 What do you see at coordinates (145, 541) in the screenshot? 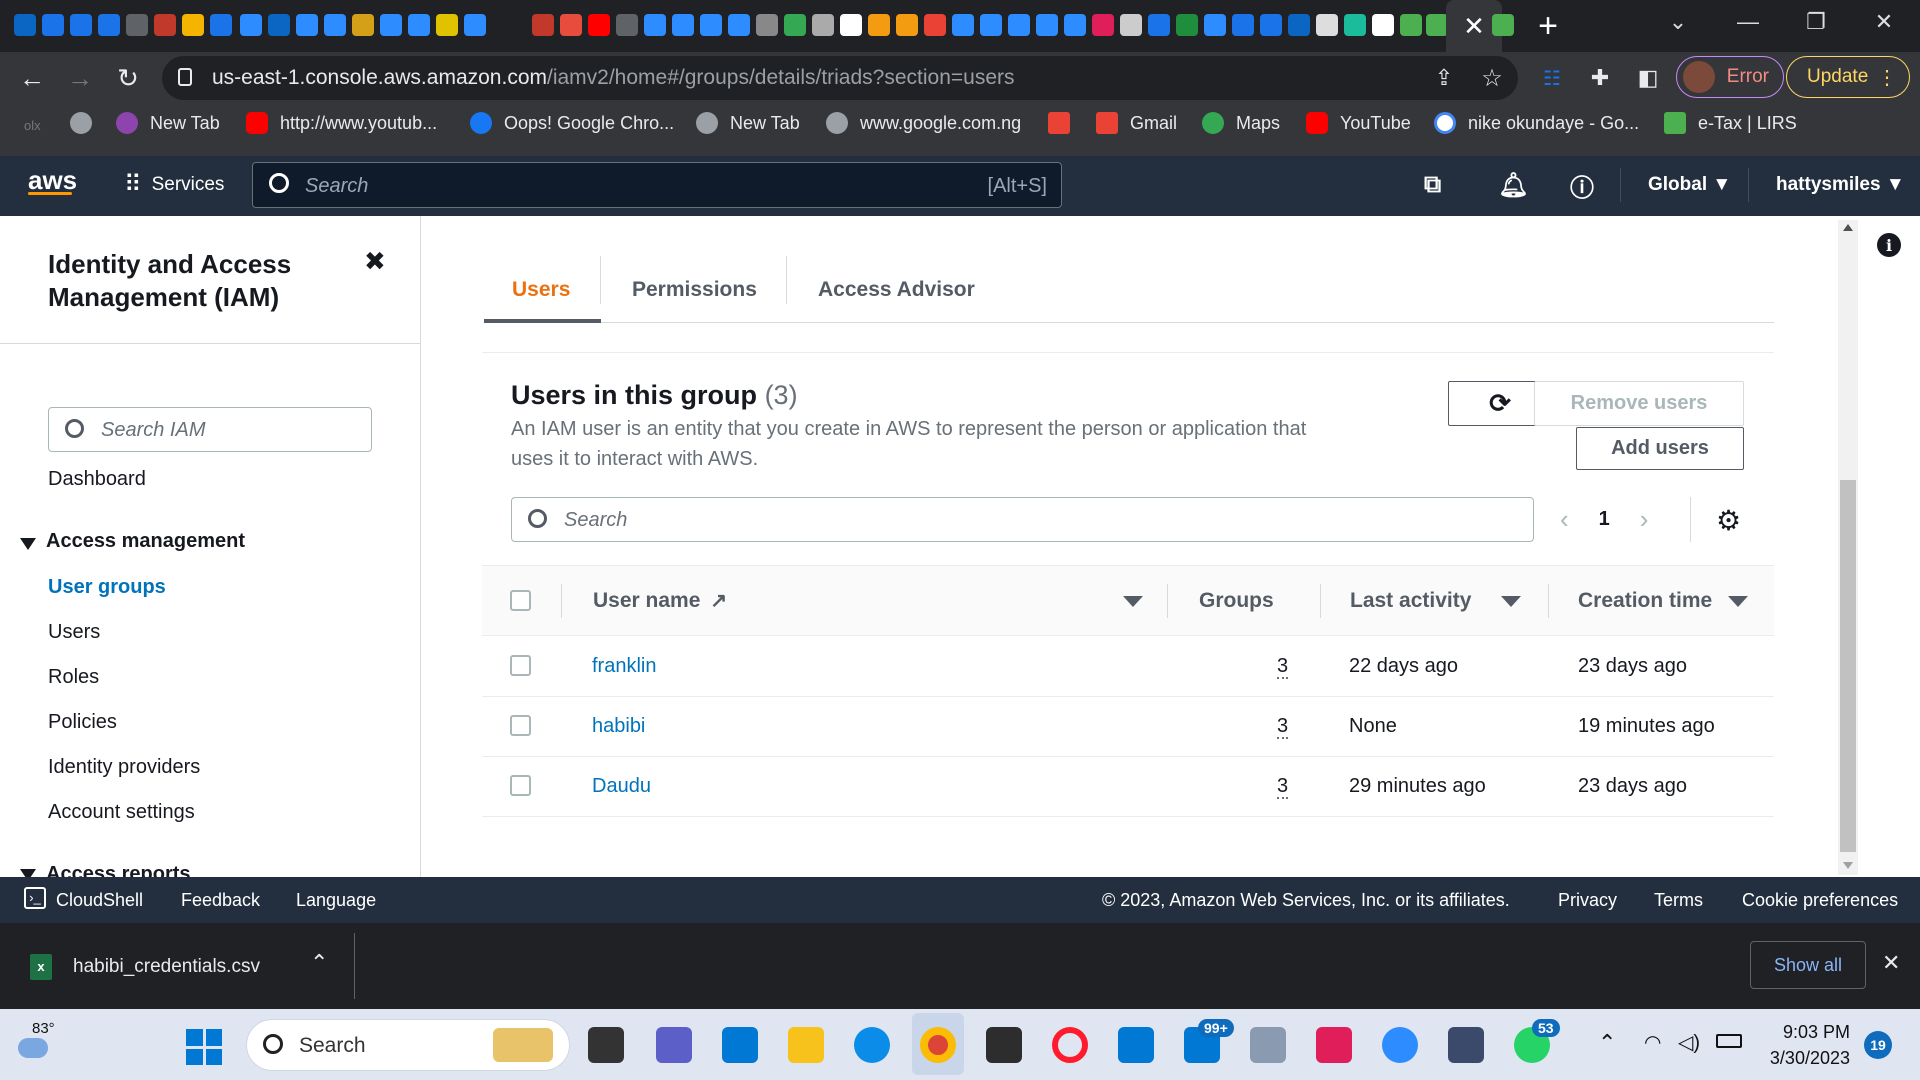
I see `sidebar-section-access-management: Access management` at bounding box center [145, 541].